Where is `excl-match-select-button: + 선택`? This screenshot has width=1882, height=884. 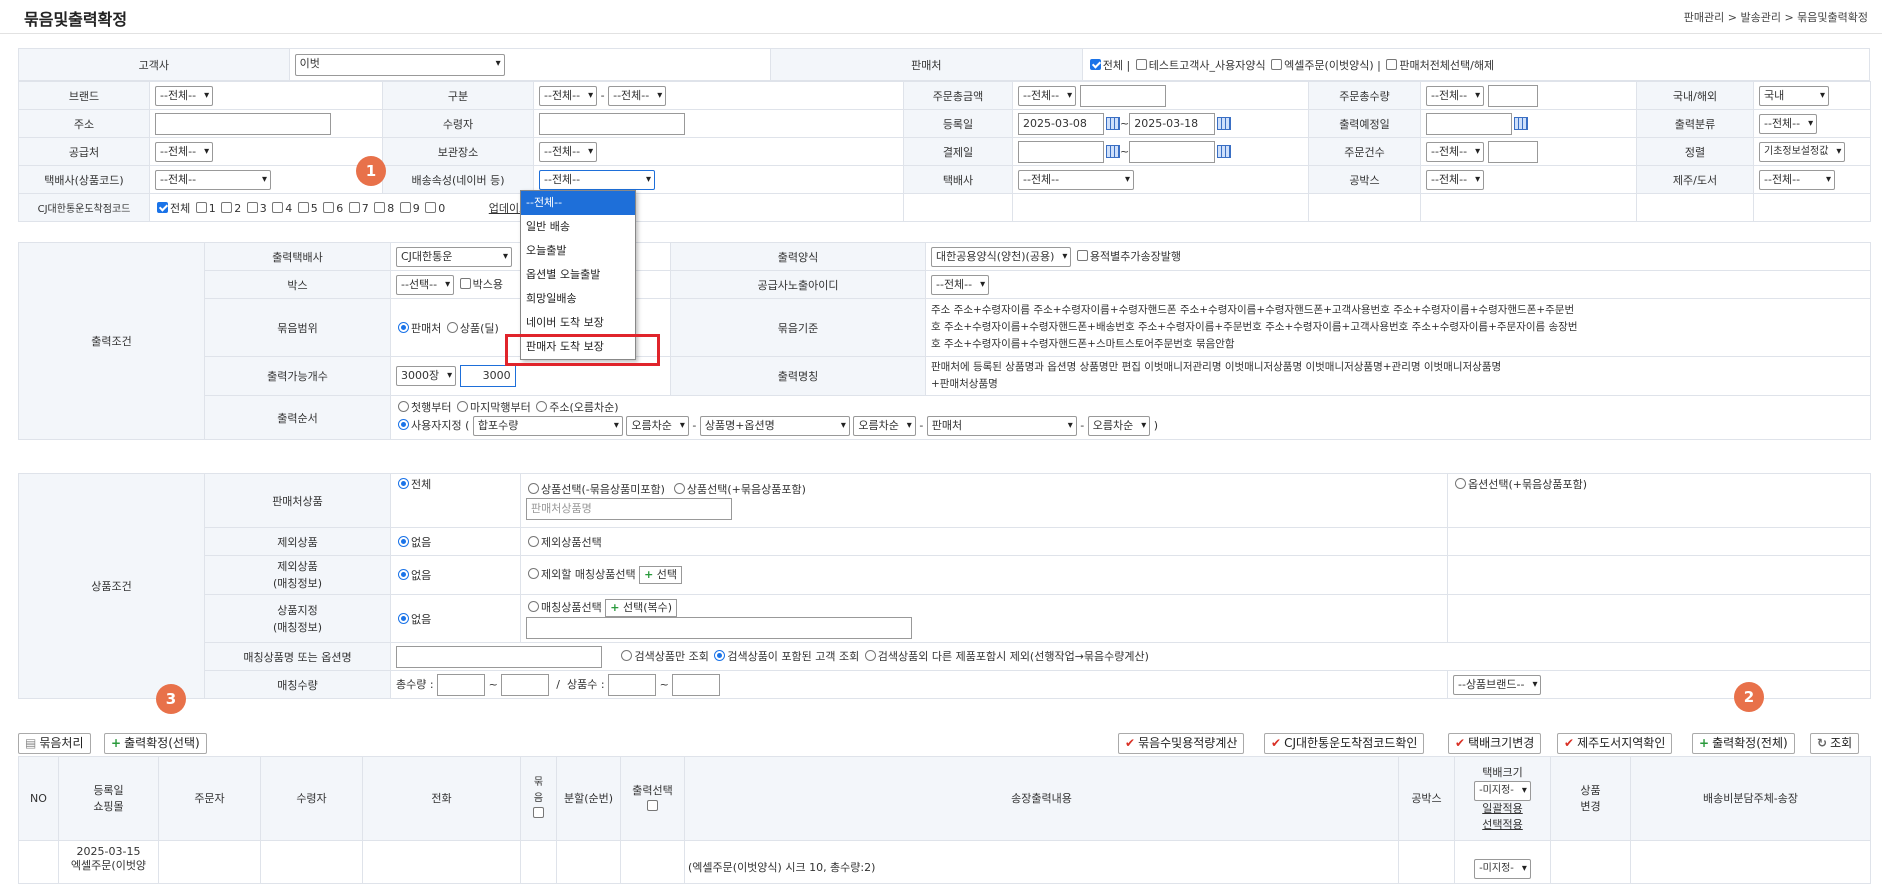
excl-match-select-button: + 선택 is located at coordinates (661, 575).